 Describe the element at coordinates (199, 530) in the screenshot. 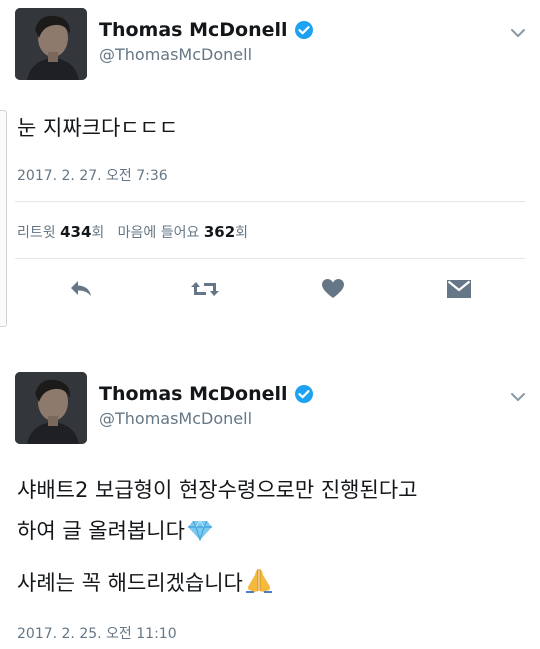

I see `gem-icon` at that location.